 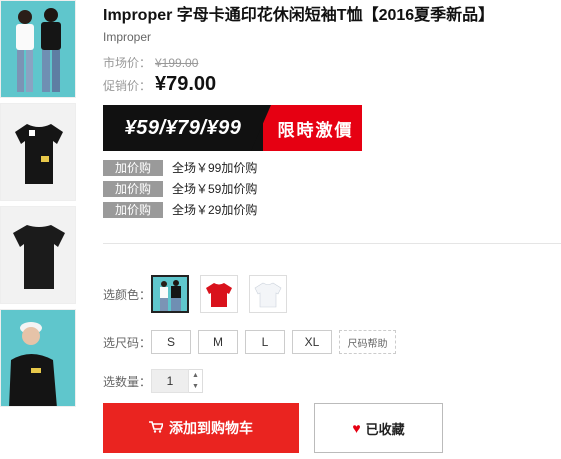 I want to click on chevron-up-icon: ▲, so click(x=195, y=375).